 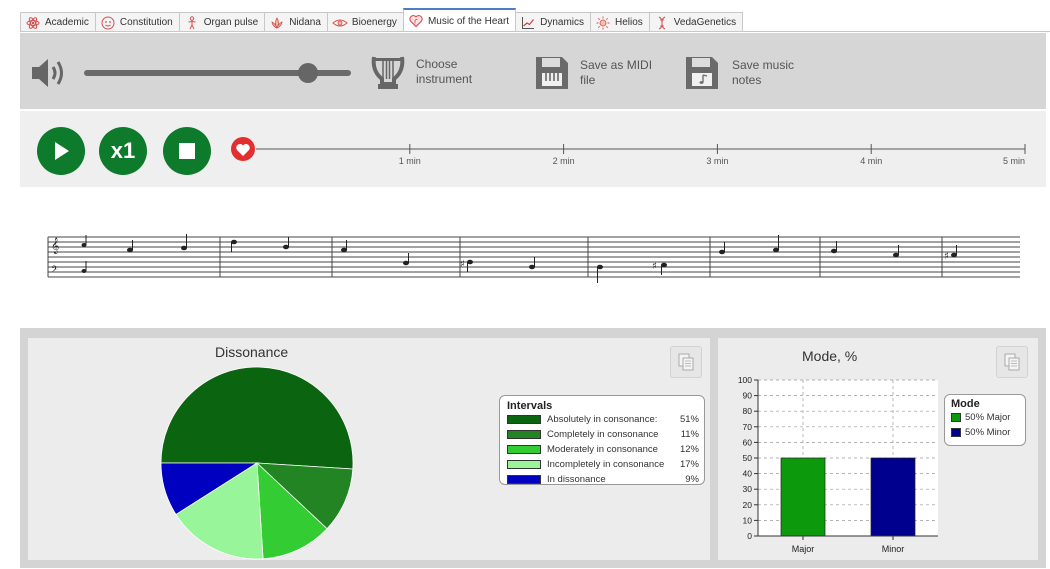 I want to click on pie-slice, so click(x=257, y=418).